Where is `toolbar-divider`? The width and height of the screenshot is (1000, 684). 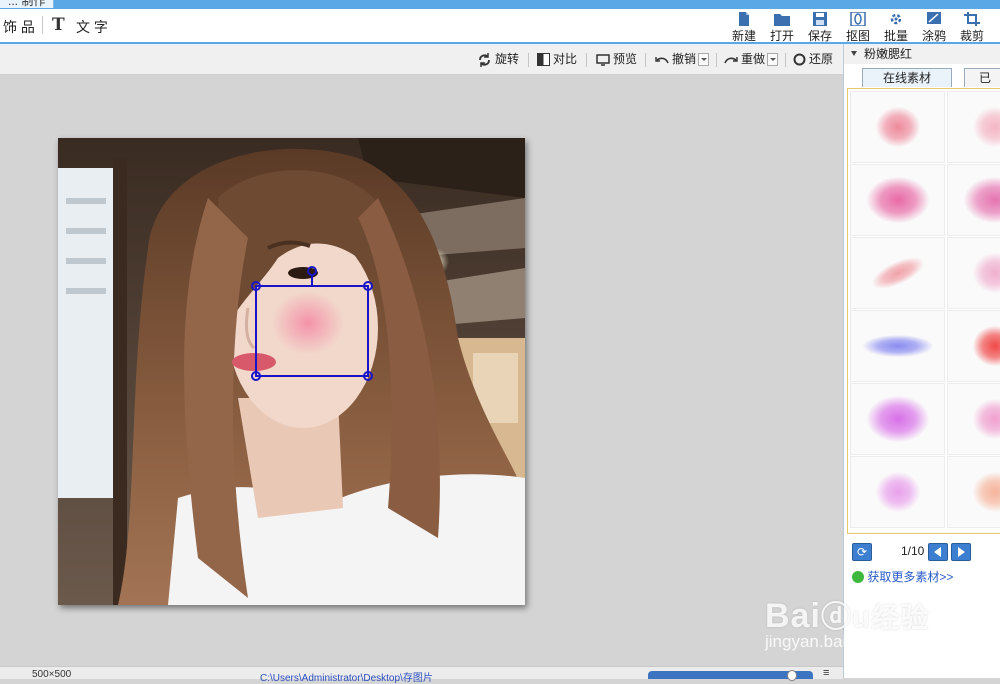
toolbar-divider is located at coordinates (42, 25).